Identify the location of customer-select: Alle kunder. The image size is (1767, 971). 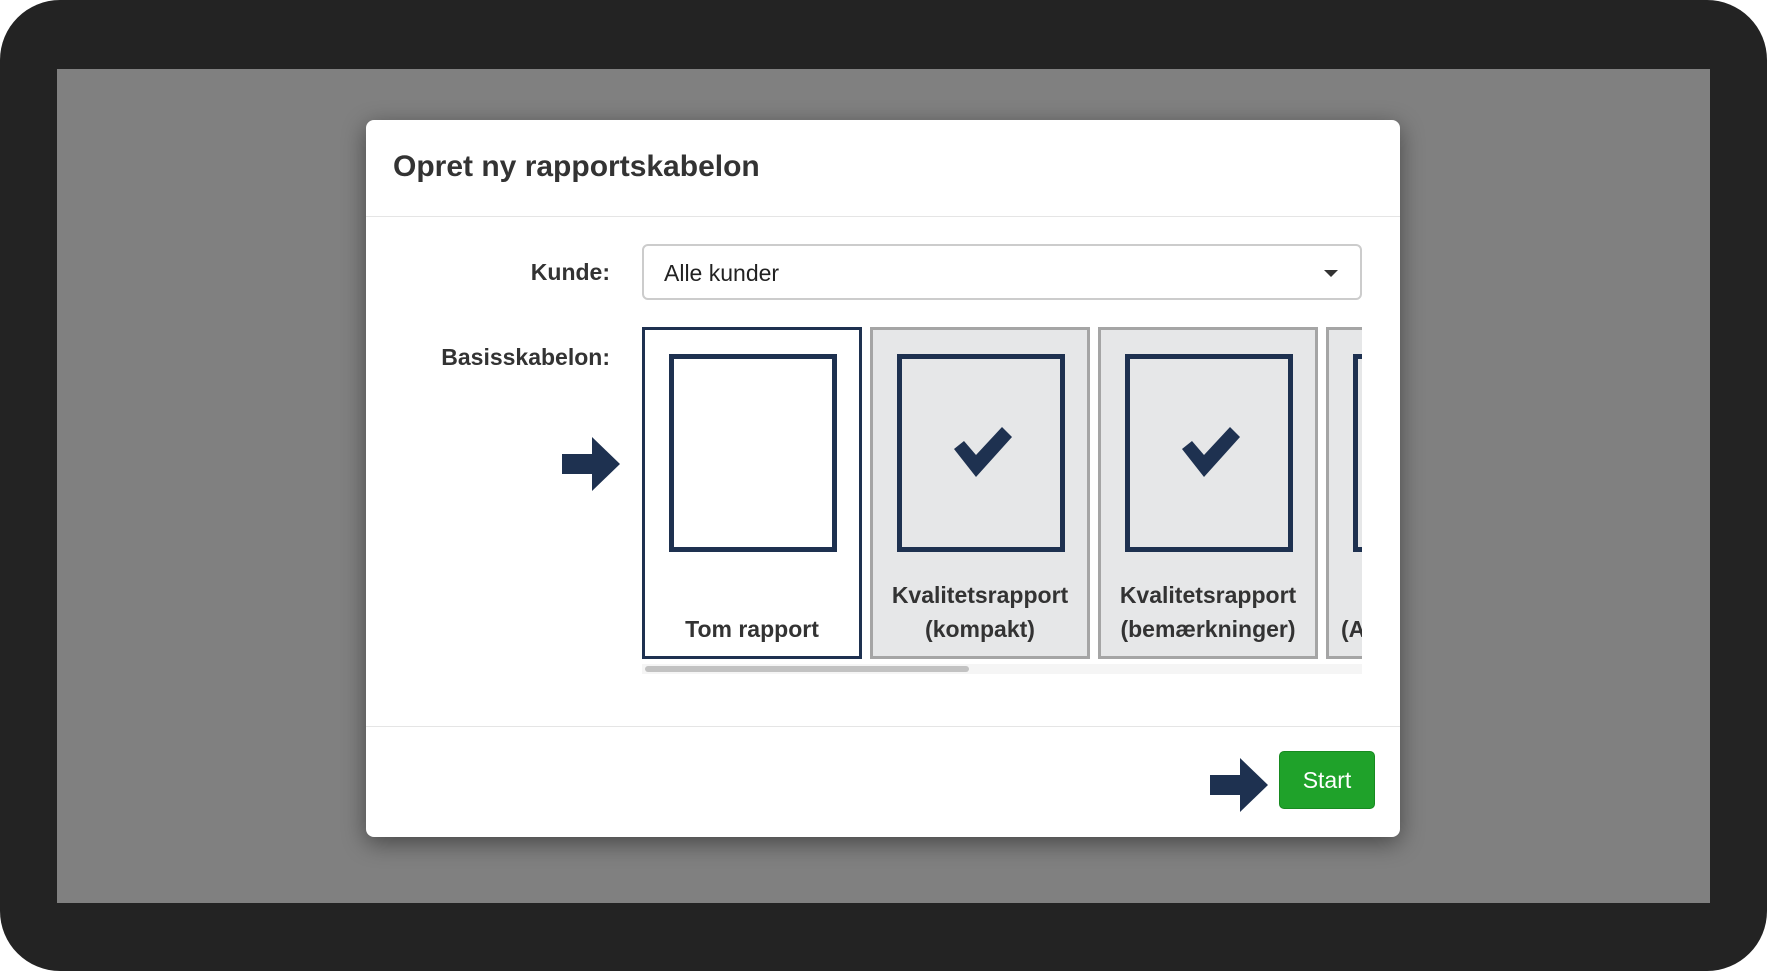
(1002, 272).